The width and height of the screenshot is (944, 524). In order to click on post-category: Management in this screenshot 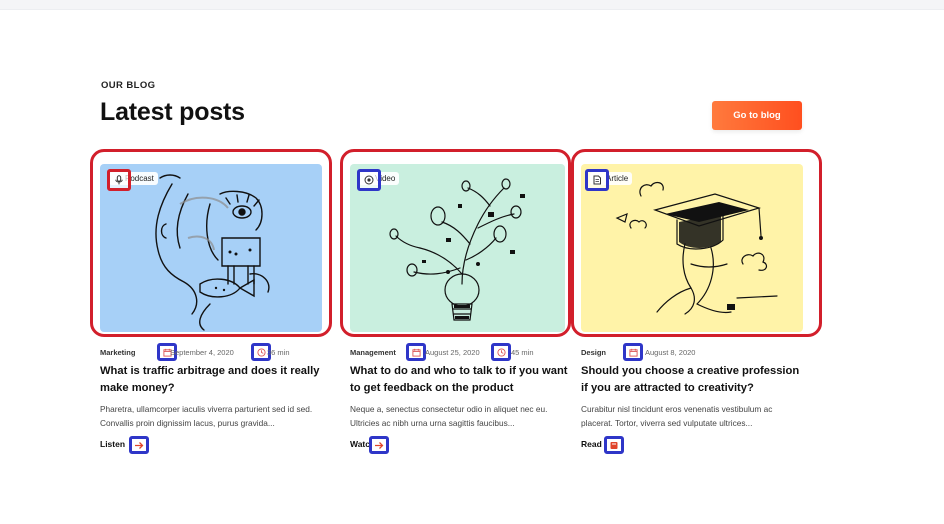, I will do `click(373, 352)`.